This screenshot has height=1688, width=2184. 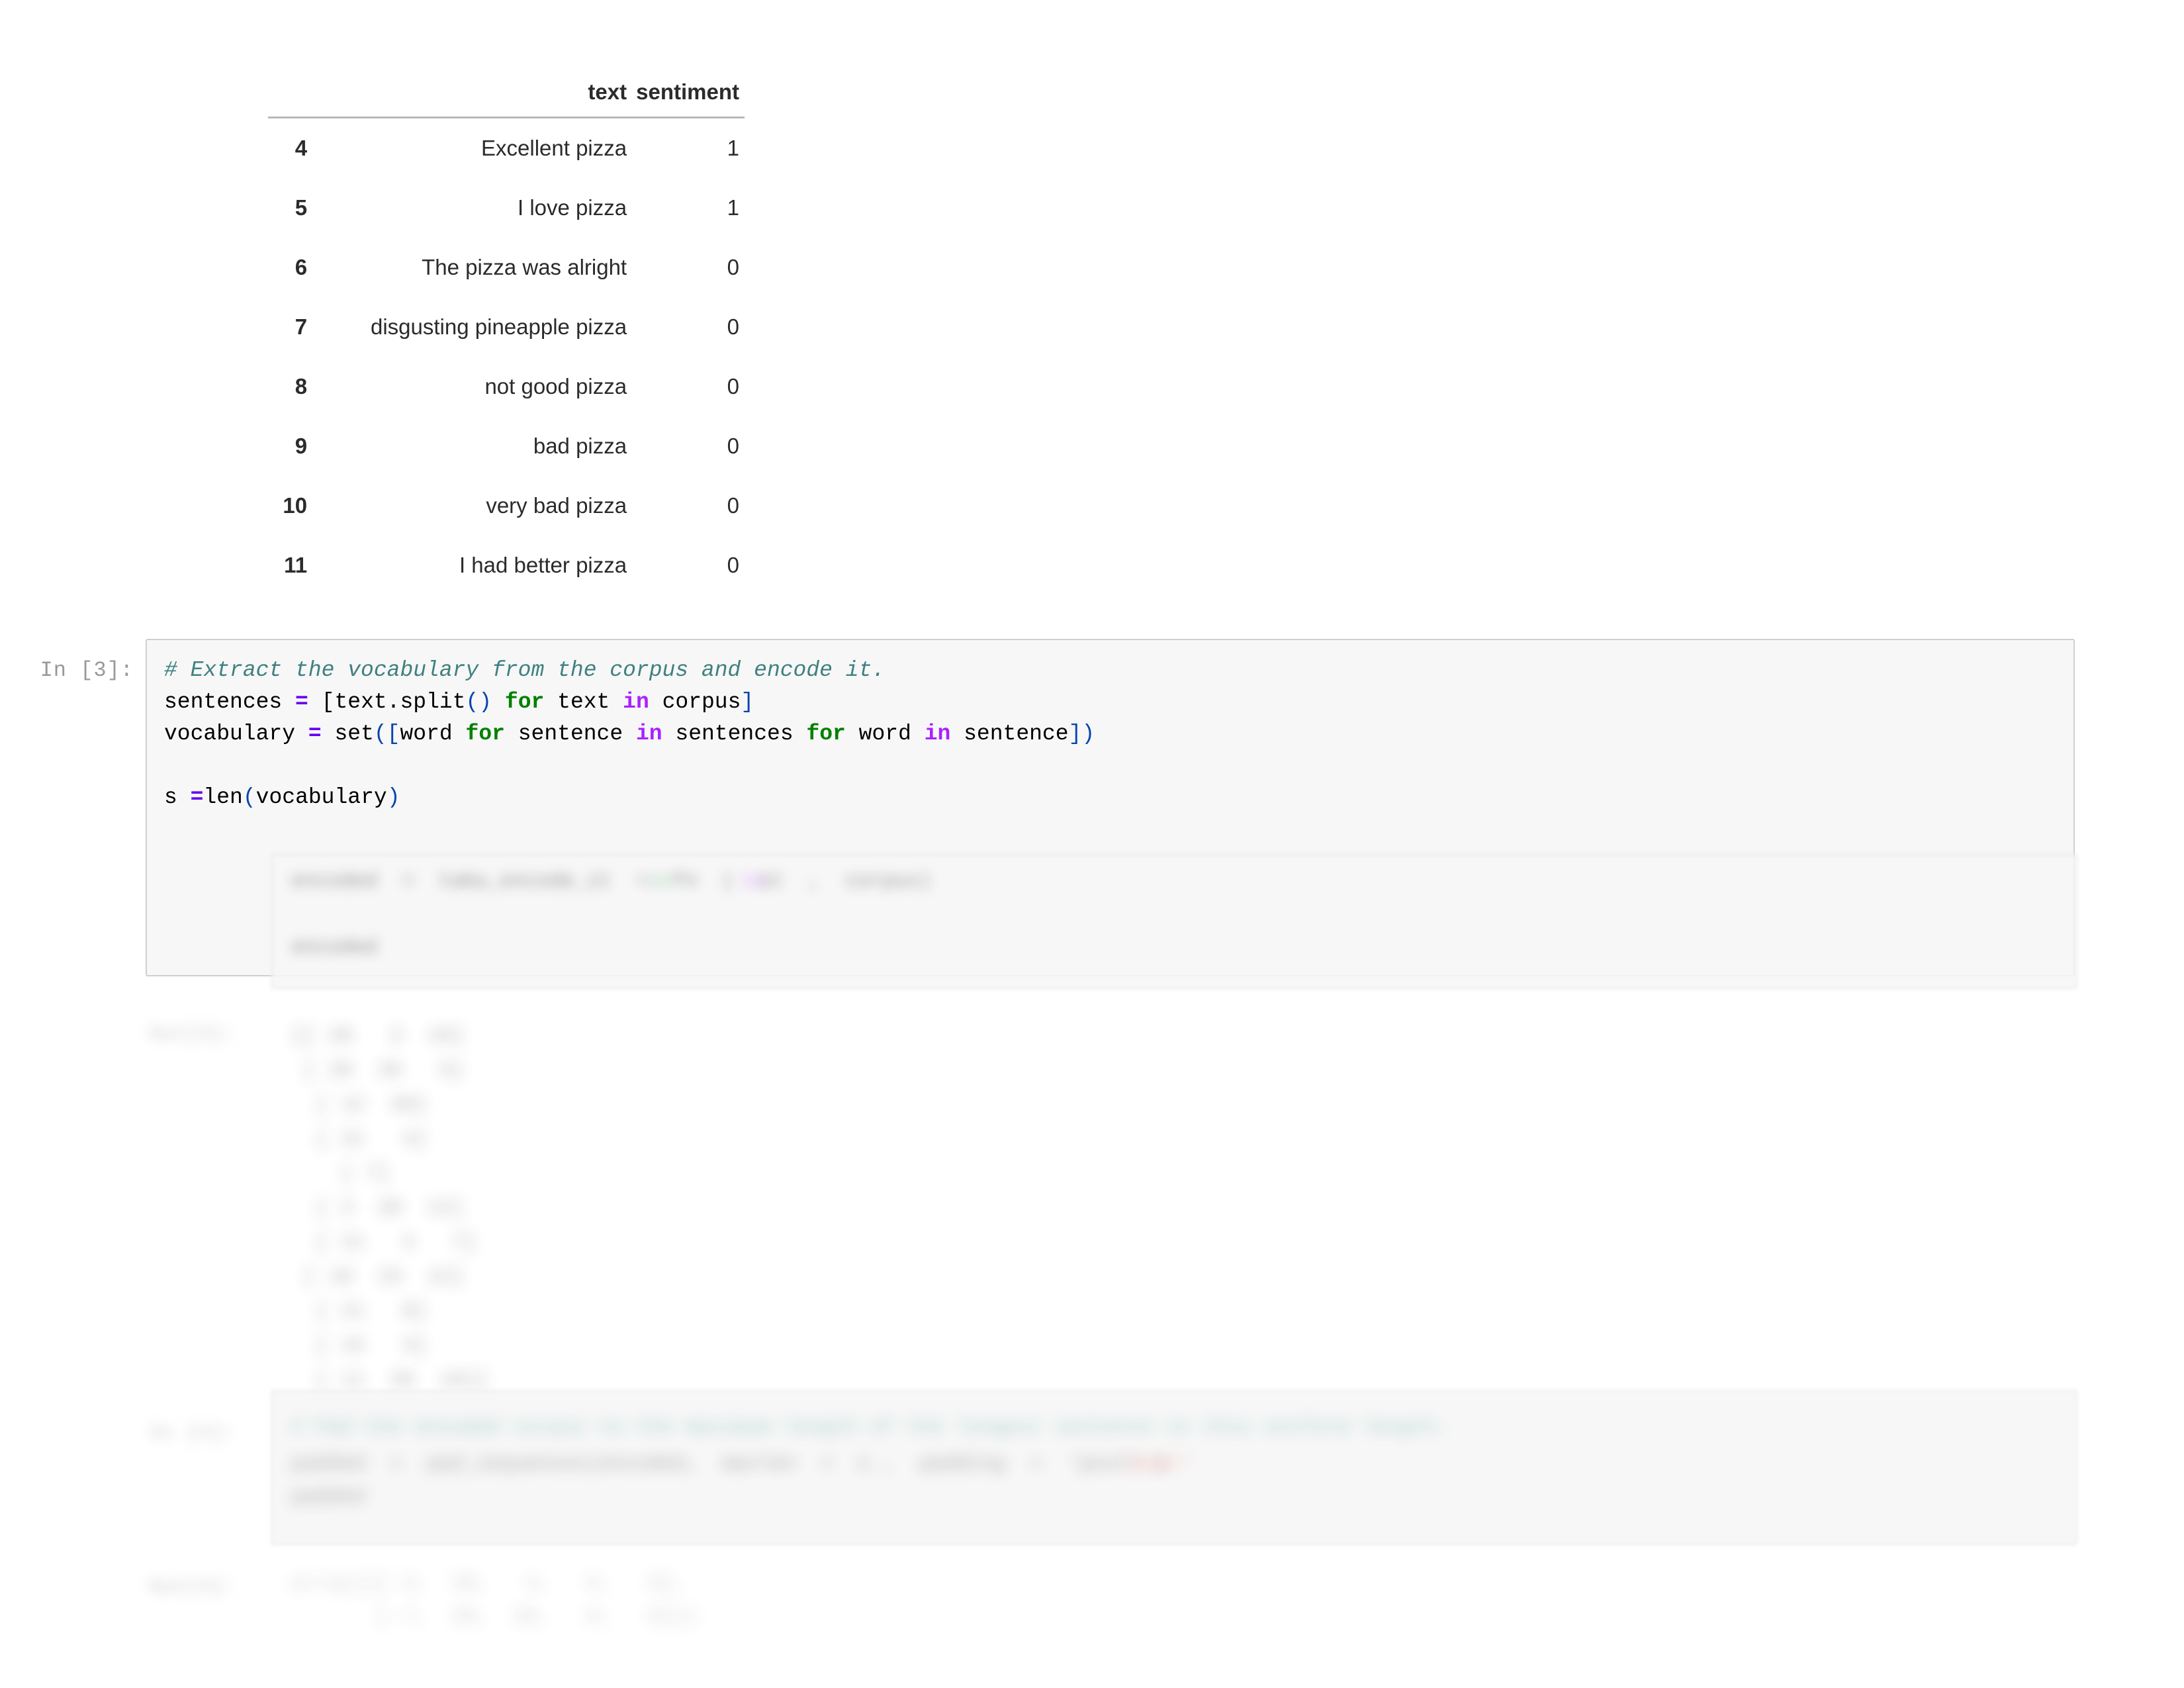 I want to click on redacted-token: [ 7, 28, 26, 0, 0]]), so click(x=494, y=1616).